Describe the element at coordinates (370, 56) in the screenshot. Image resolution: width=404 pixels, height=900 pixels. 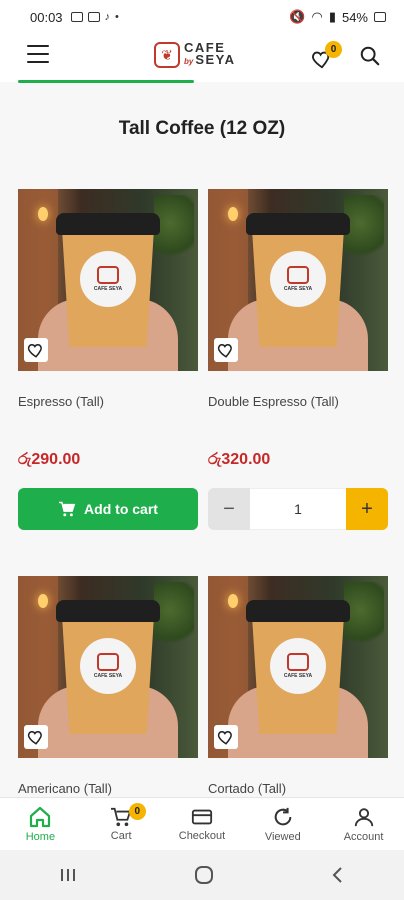
I see `search-icon` at that location.